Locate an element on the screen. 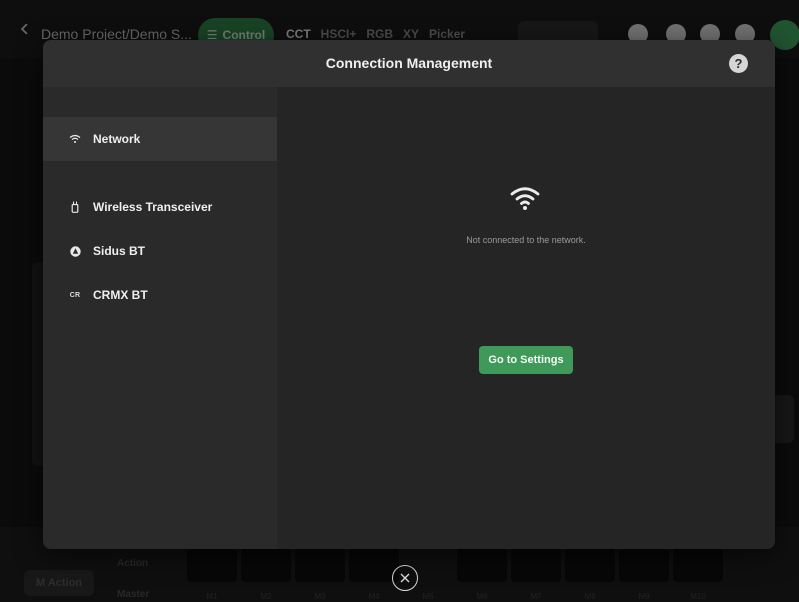  modal-header: Connection Management ? is located at coordinates (409, 63).